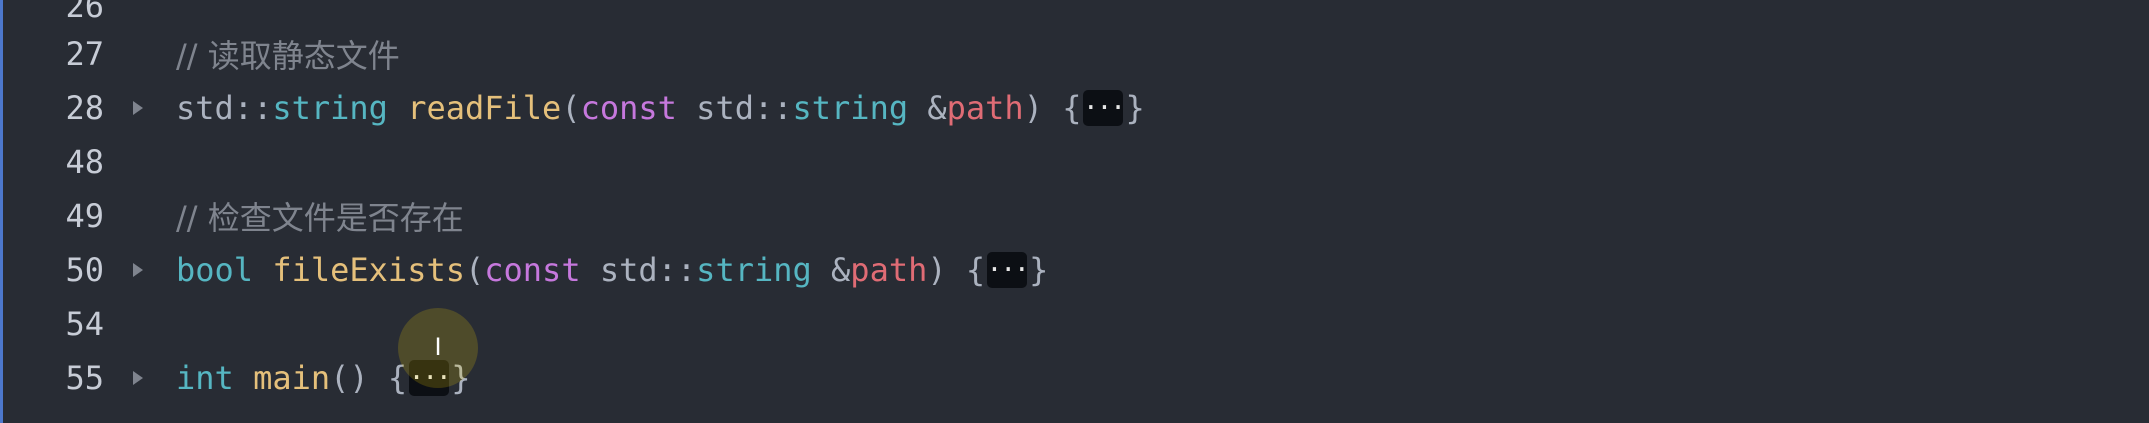  Describe the element at coordinates (1074, 324) in the screenshot. I see `code-line: 54` at that location.